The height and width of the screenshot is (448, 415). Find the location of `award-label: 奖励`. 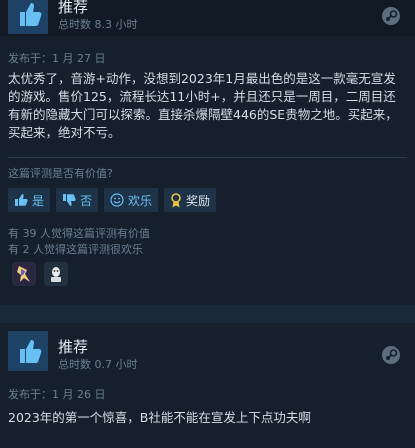

award-label: 奖励 is located at coordinates (198, 200).